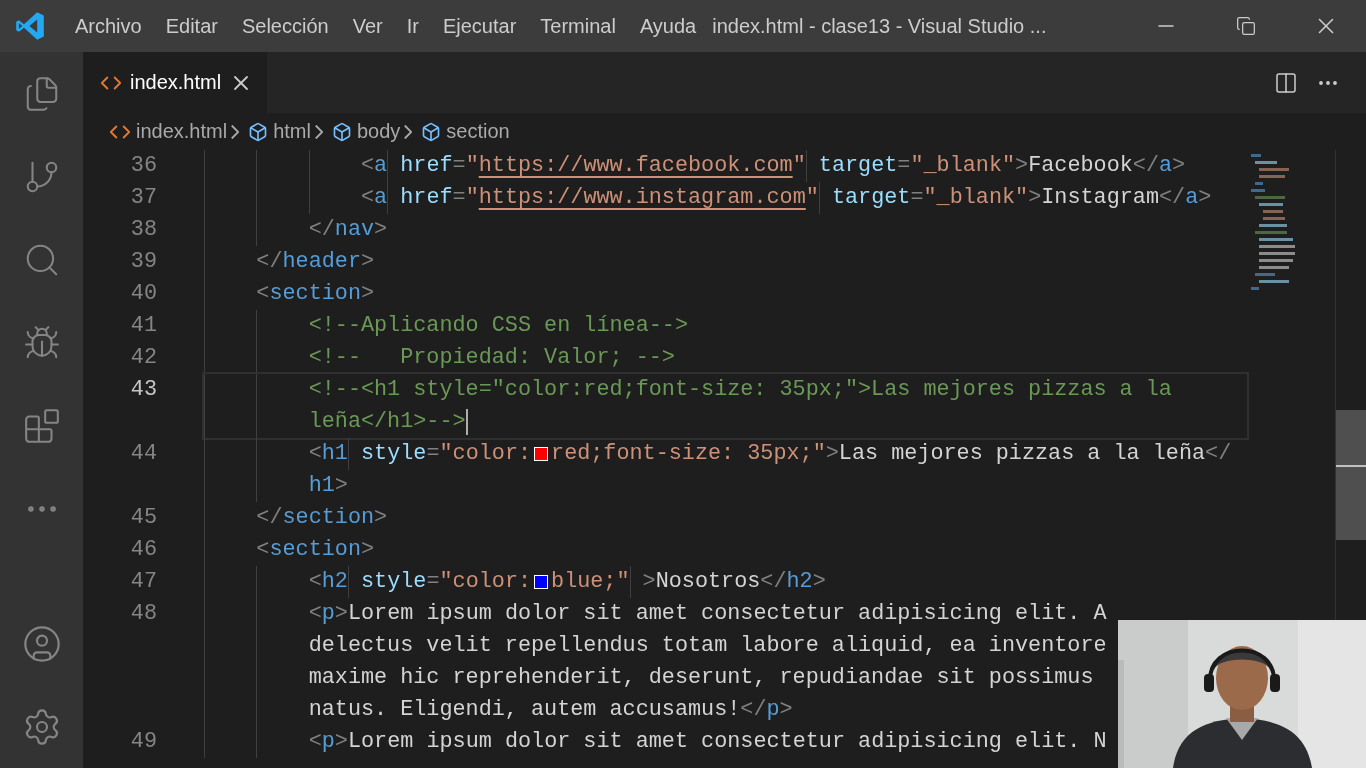 This screenshot has height=768, width=1366. I want to click on line-number: 44, so click(143, 454).